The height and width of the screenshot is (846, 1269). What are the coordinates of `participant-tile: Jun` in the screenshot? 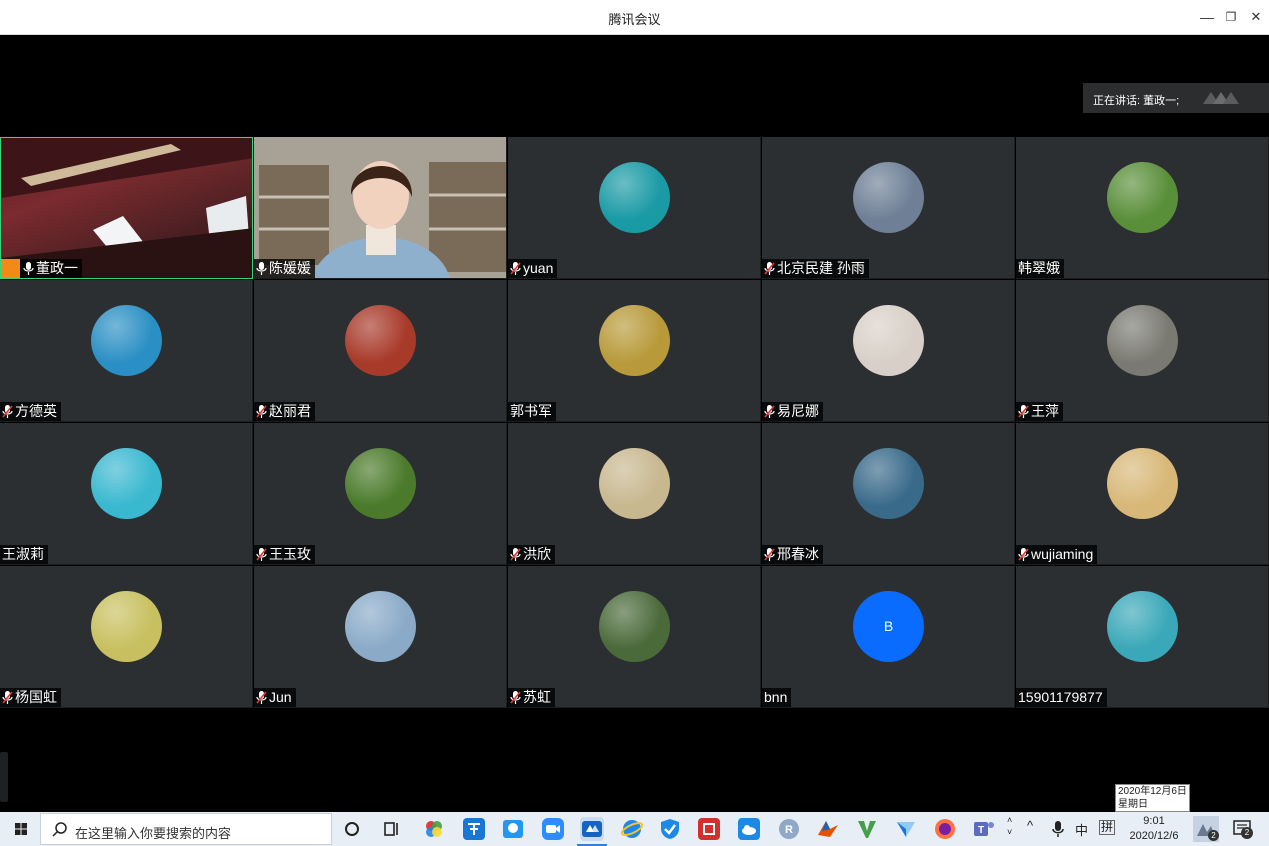 It's located at (380, 637).